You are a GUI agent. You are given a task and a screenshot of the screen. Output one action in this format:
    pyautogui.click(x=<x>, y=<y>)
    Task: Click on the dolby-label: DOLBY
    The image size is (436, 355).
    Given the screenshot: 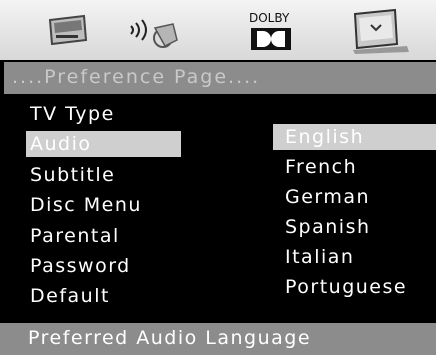 What is the action you would take?
    pyautogui.click(x=269, y=18)
    